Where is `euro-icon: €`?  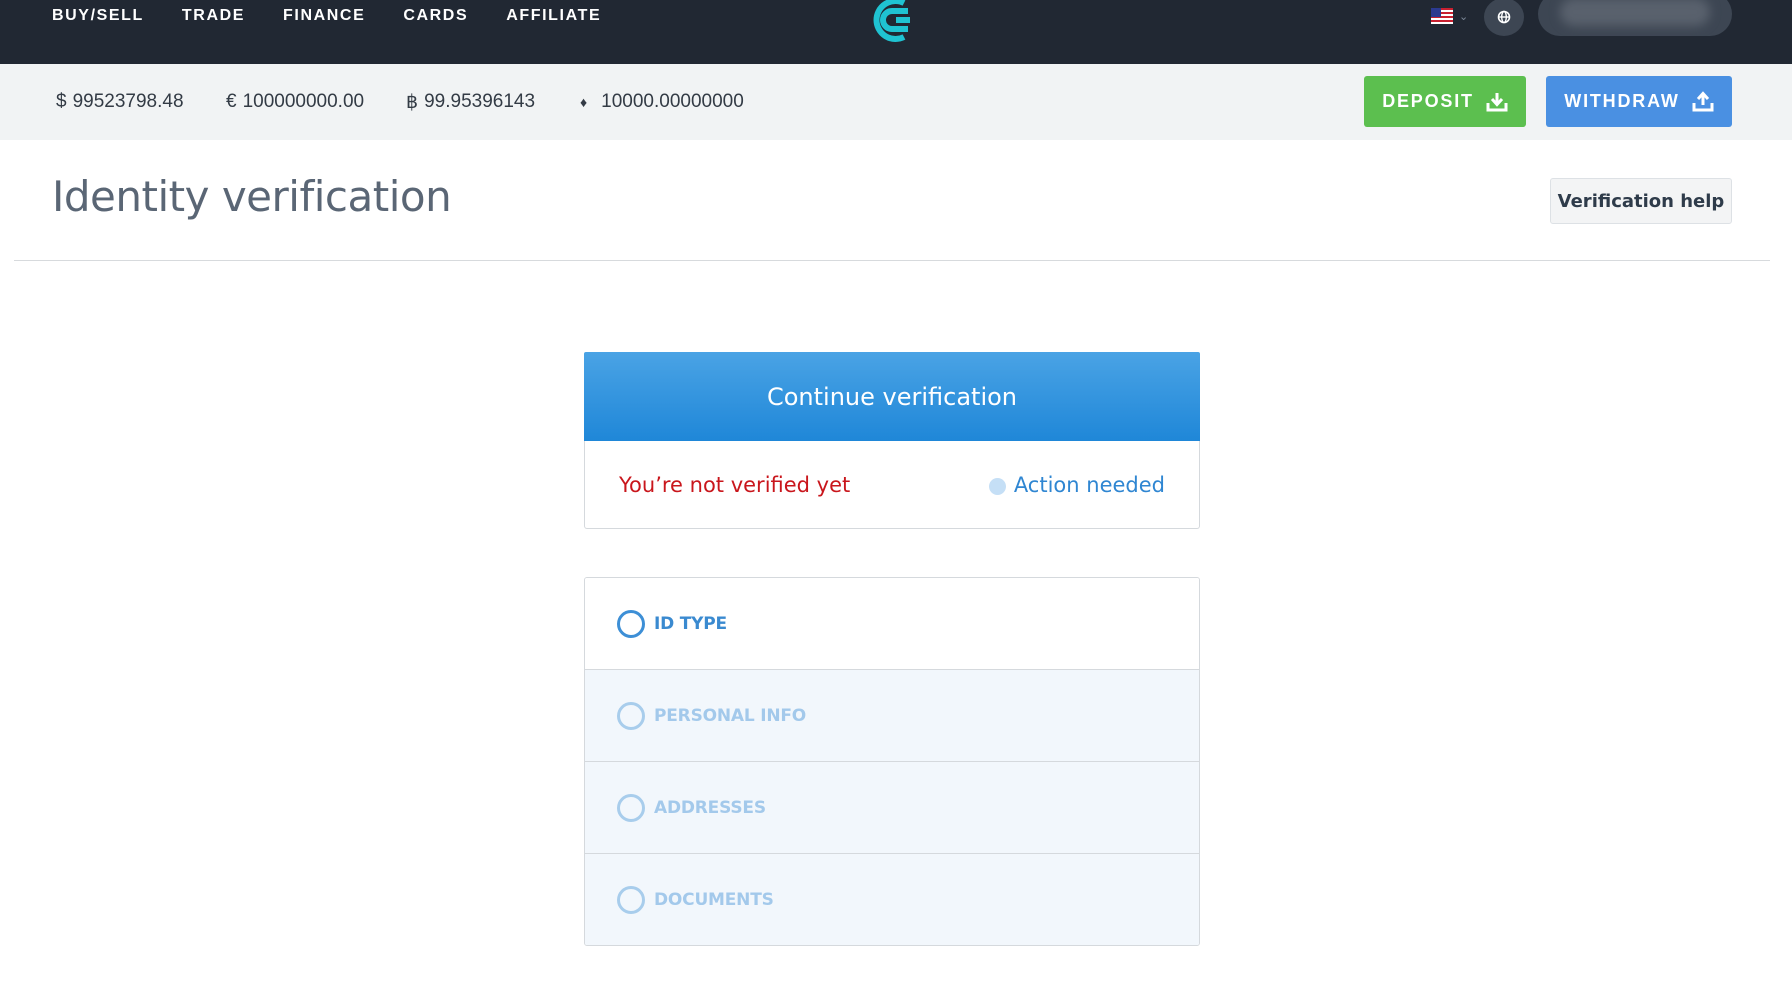 euro-icon: € is located at coordinates (231, 101).